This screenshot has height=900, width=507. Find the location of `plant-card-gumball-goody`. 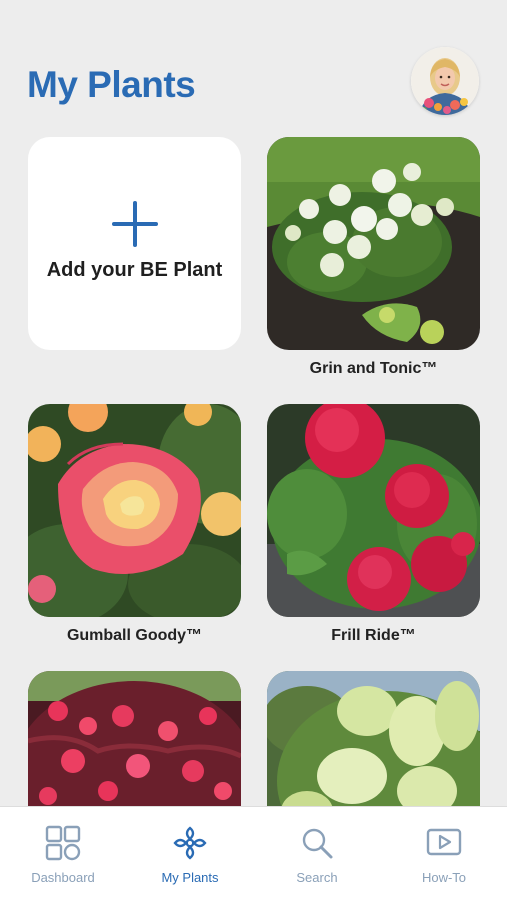

plant-card-gumball-goody is located at coordinates (134, 510).